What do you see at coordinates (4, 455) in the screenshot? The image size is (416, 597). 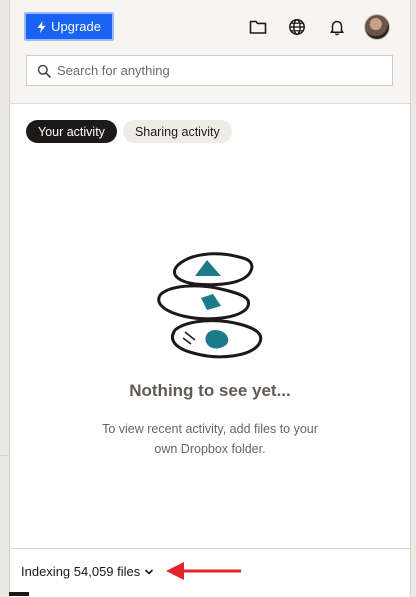 I see `background-divider` at bounding box center [4, 455].